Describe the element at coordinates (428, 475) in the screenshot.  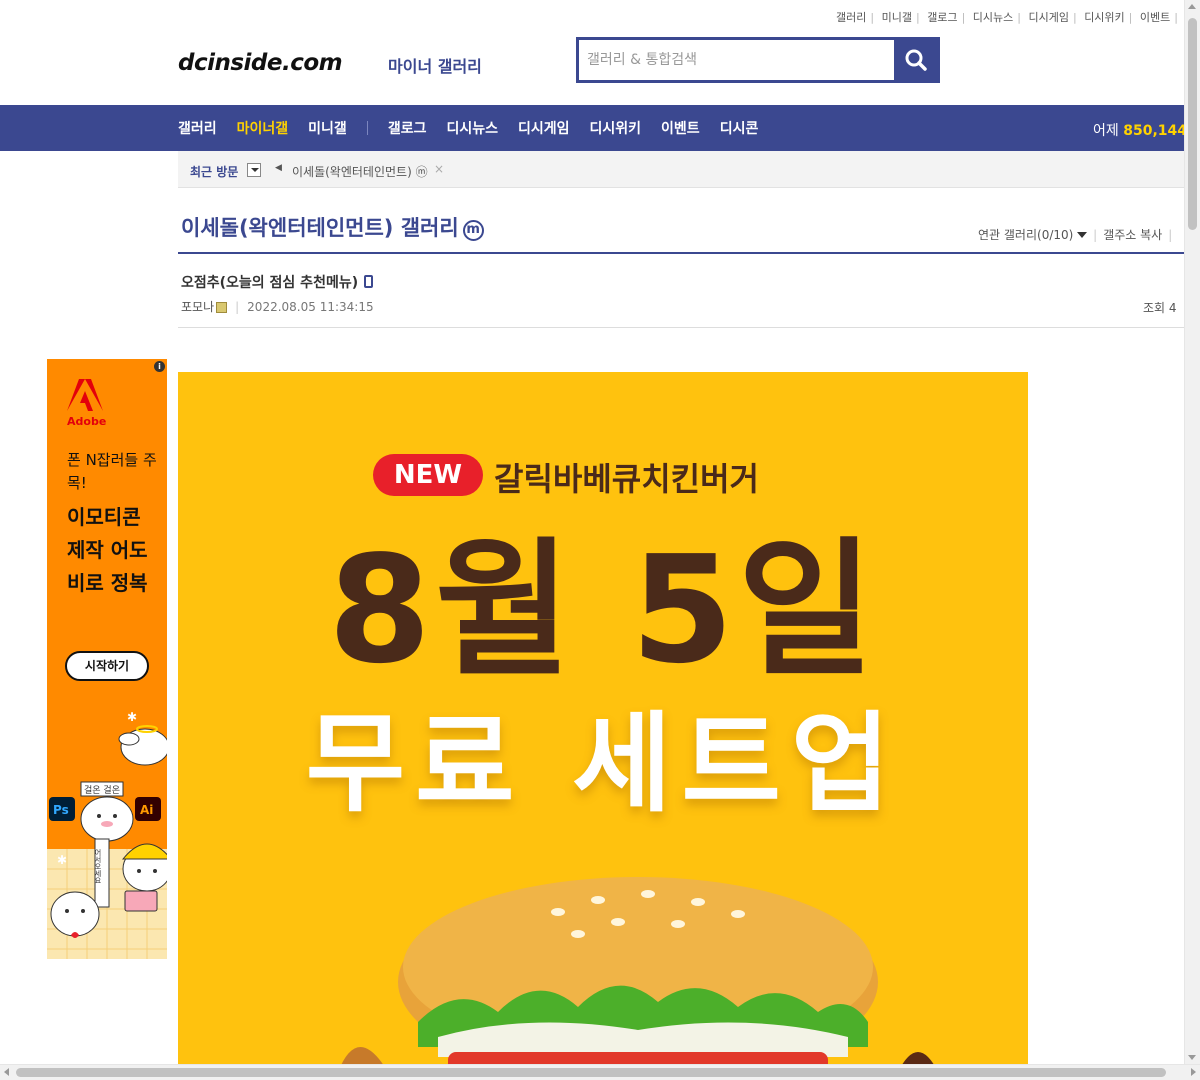
I see `new-badge: NEW` at that location.